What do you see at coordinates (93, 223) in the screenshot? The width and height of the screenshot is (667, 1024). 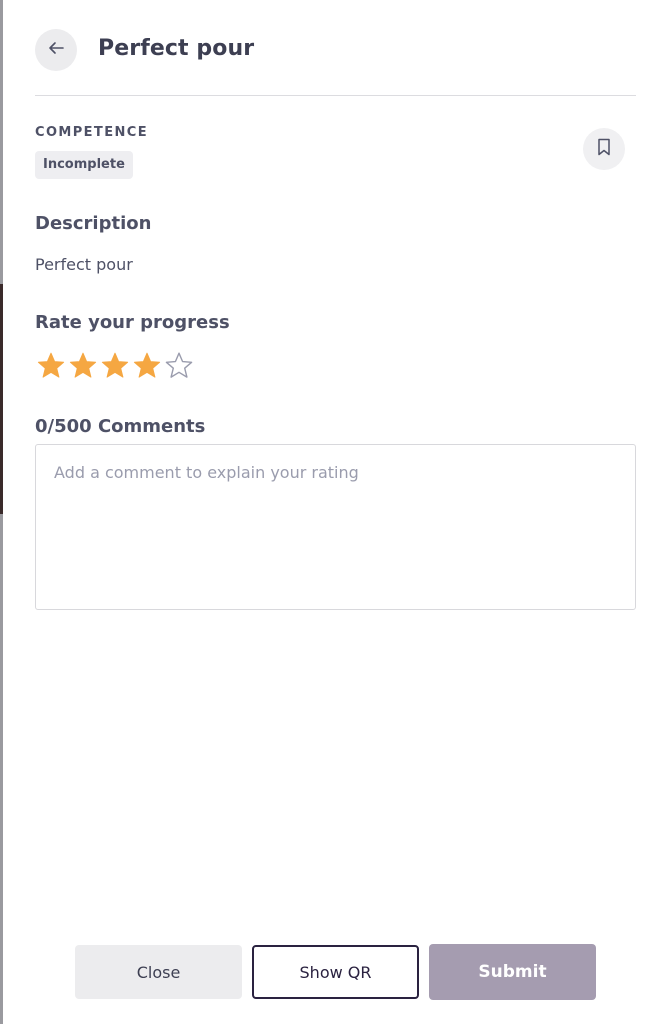 I see `description-heading: Description` at bounding box center [93, 223].